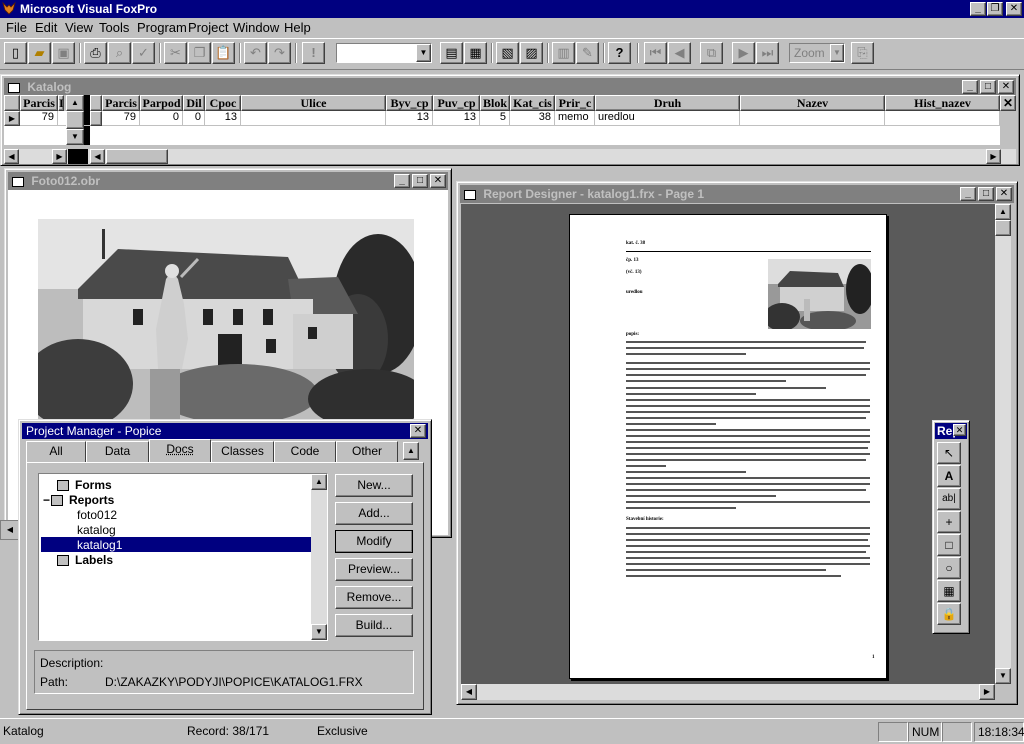  I want to click on tree-node-katalog1: katalog1, so click(99, 545).